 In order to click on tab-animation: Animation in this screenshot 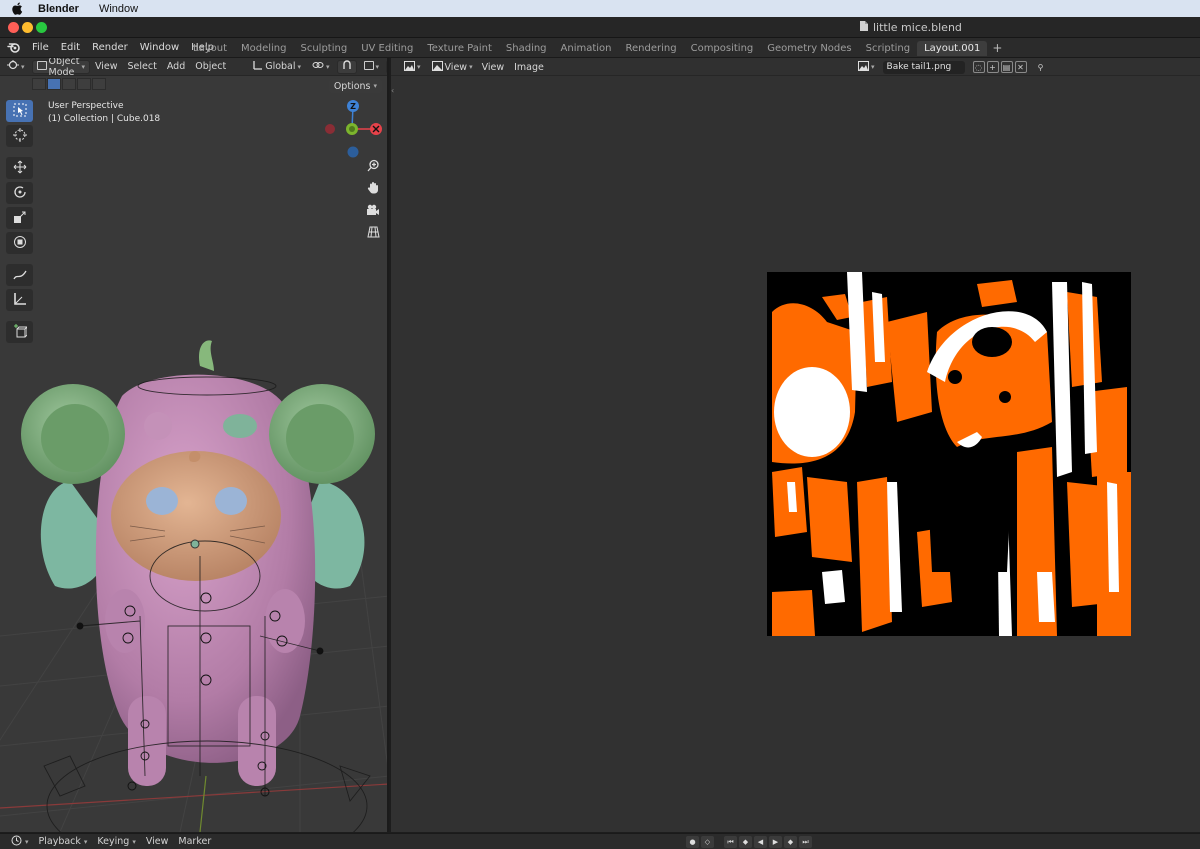, I will do `click(586, 48)`.